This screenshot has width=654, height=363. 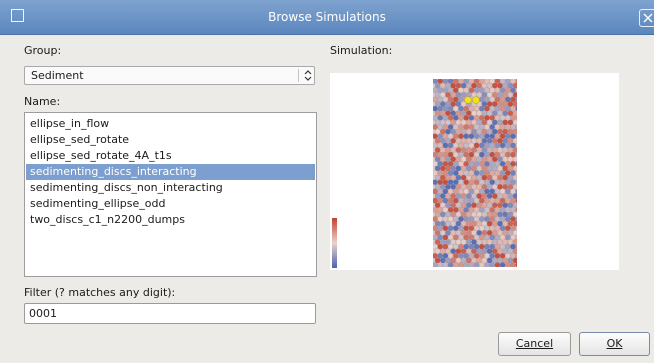 I want to click on list-item: sedimenting_ellipse_odd, so click(x=170, y=204).